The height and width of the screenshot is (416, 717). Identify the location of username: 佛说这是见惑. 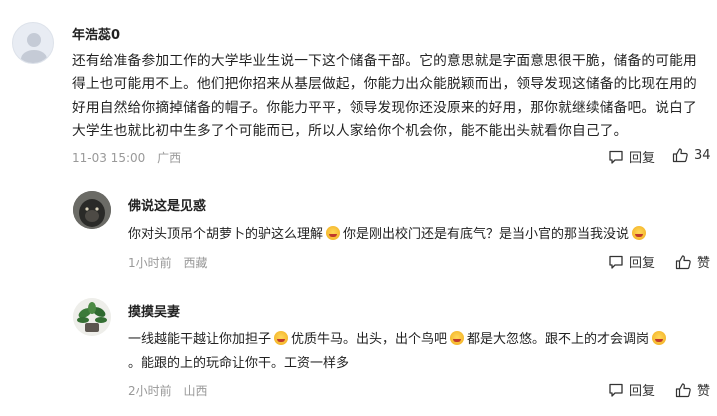
(167, 204).